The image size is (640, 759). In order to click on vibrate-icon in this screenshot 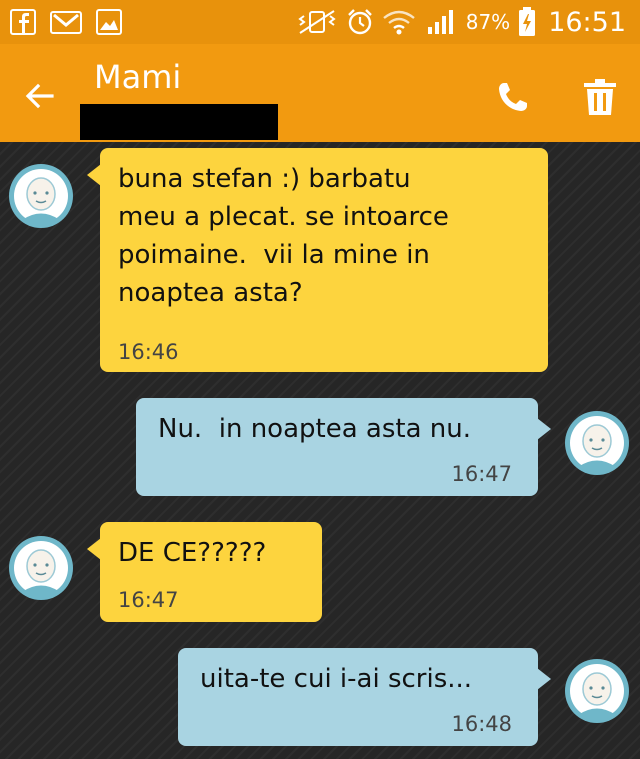, I will do `click(317, 22)`.